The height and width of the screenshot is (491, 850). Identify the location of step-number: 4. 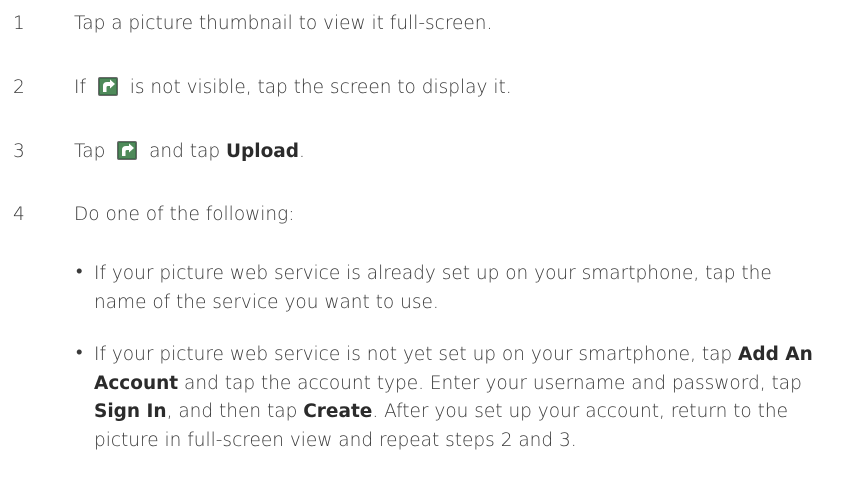
(19, 214).